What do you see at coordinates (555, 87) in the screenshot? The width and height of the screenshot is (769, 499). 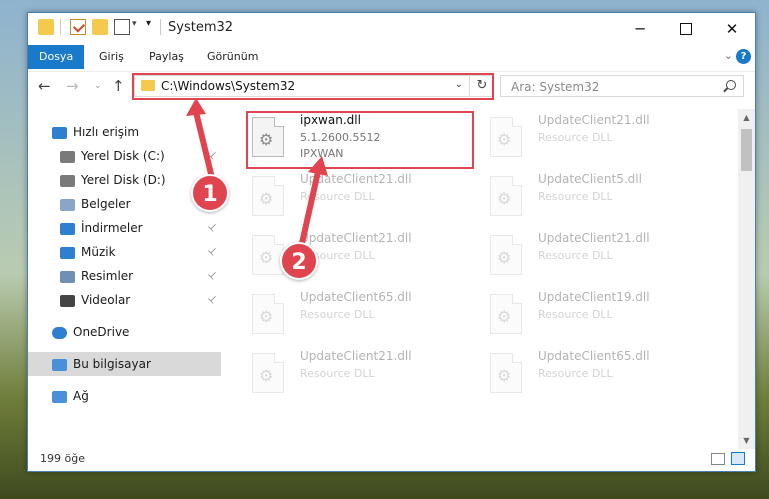 I see `search-placeholder: Ara: System32` at bounding box center [555, 87].